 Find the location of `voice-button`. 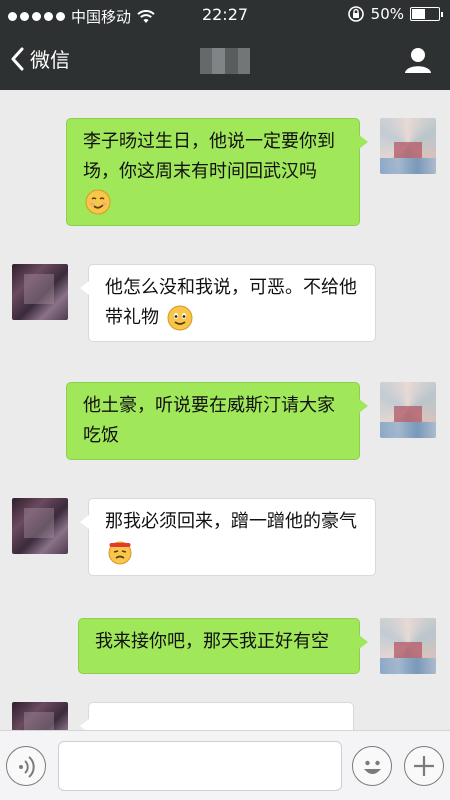

voice-button is located at coordinates (26, 766).